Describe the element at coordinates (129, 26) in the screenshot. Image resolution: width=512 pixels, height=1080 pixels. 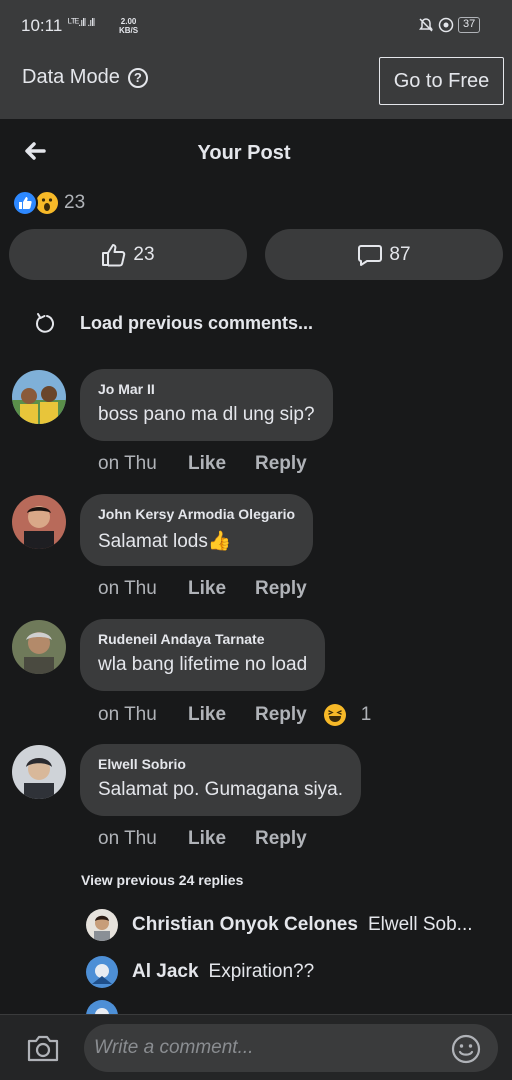
I see `network-speed: 2.00 KB/S` at that location.